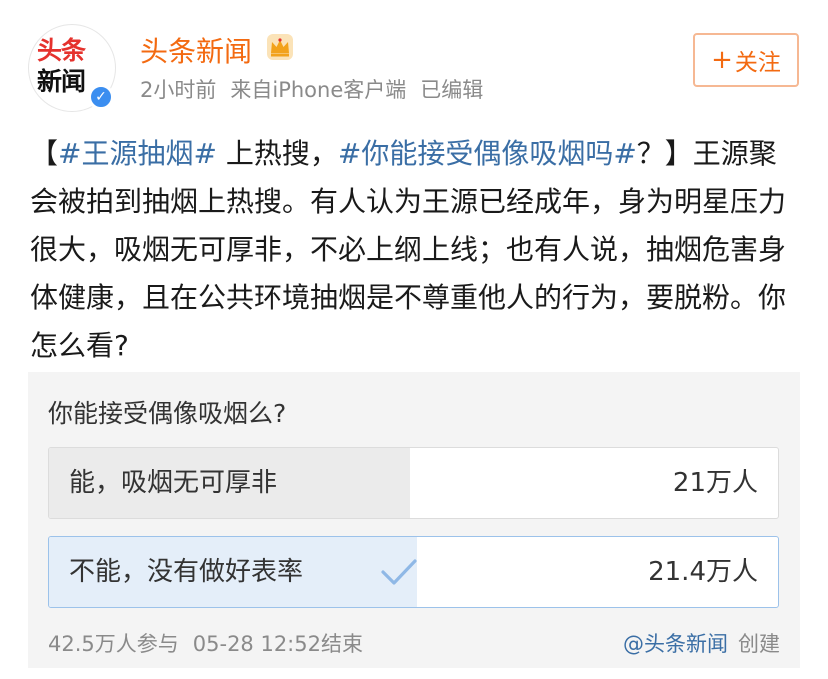 The width and height of the screenshot is (828, 679). What do you see at coordinates (722, 60) in the screenshot?
I see `plus-icon: +` at bounding box center [722, 60].